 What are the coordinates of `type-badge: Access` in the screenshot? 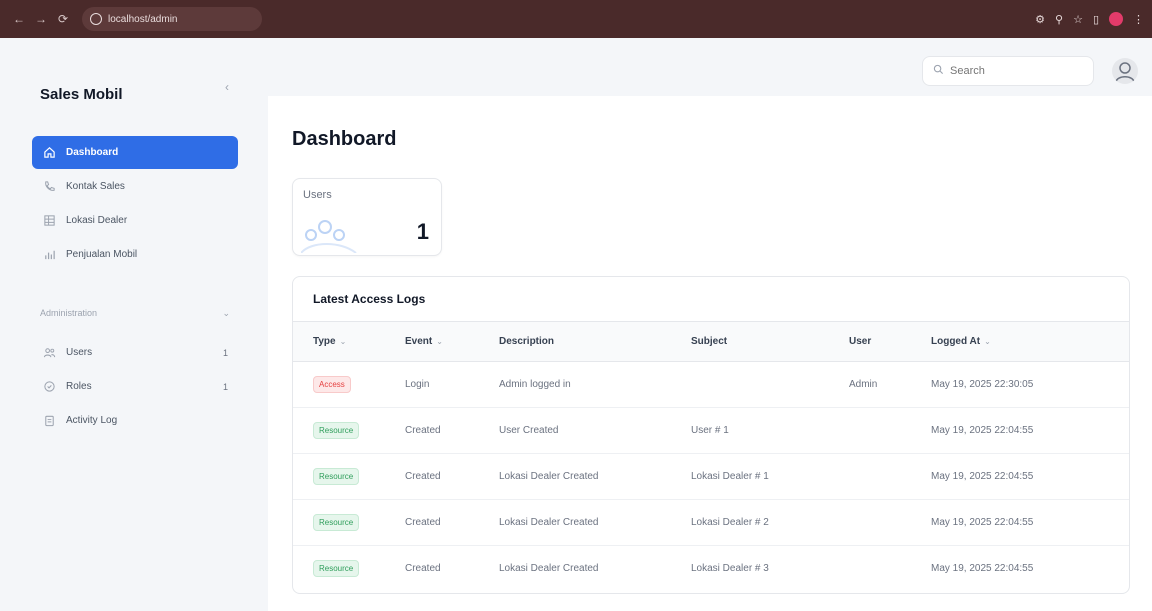 It's located at (332, 384).